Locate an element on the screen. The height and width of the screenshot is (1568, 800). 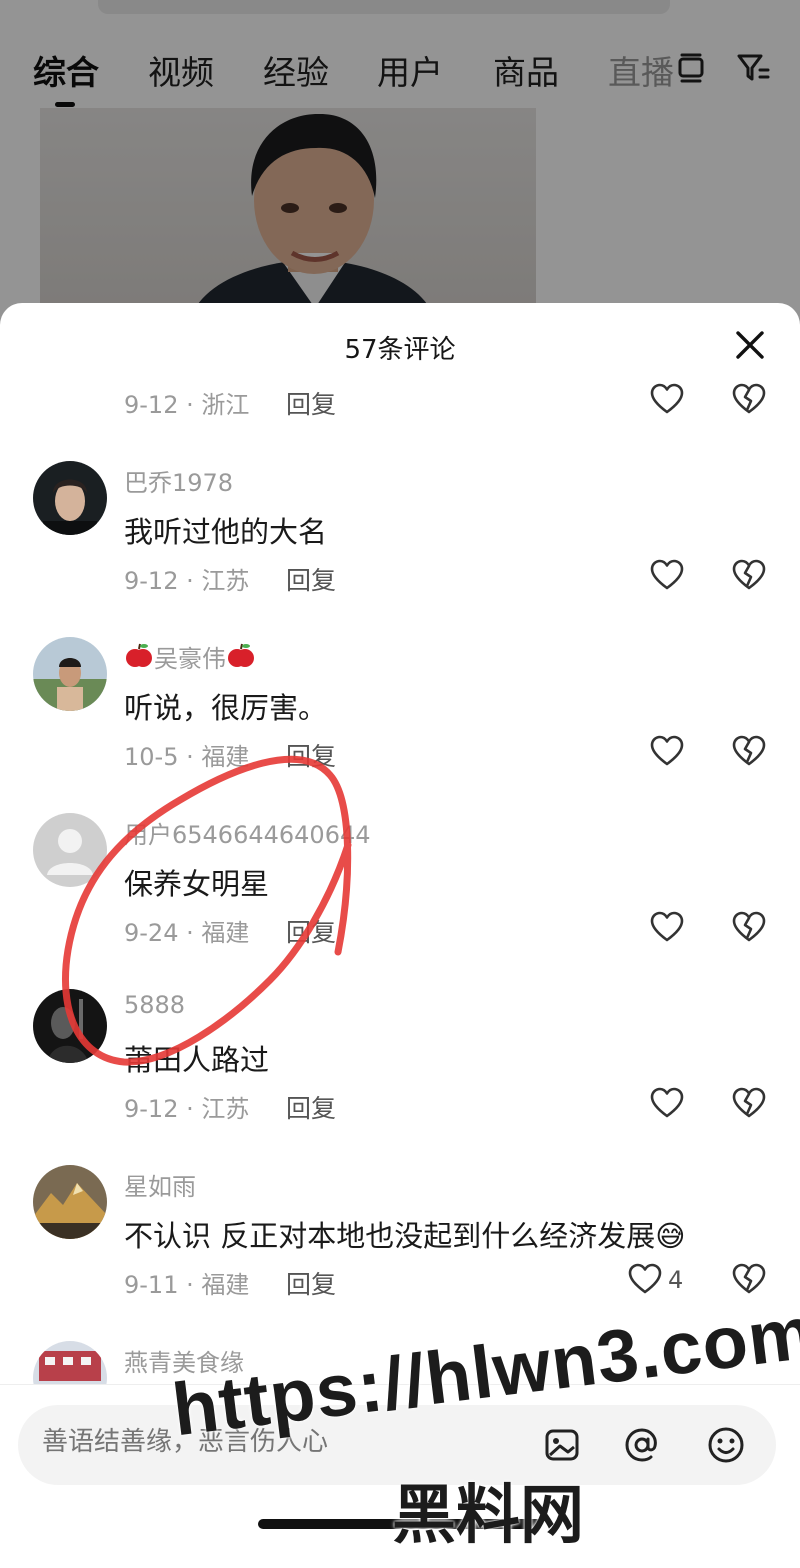
list-item: 星如雨 不认识 反正对本地也没起到什么经济发展😅 9-11 · 福建 回复 4 is located at coordinates (400, 1253).